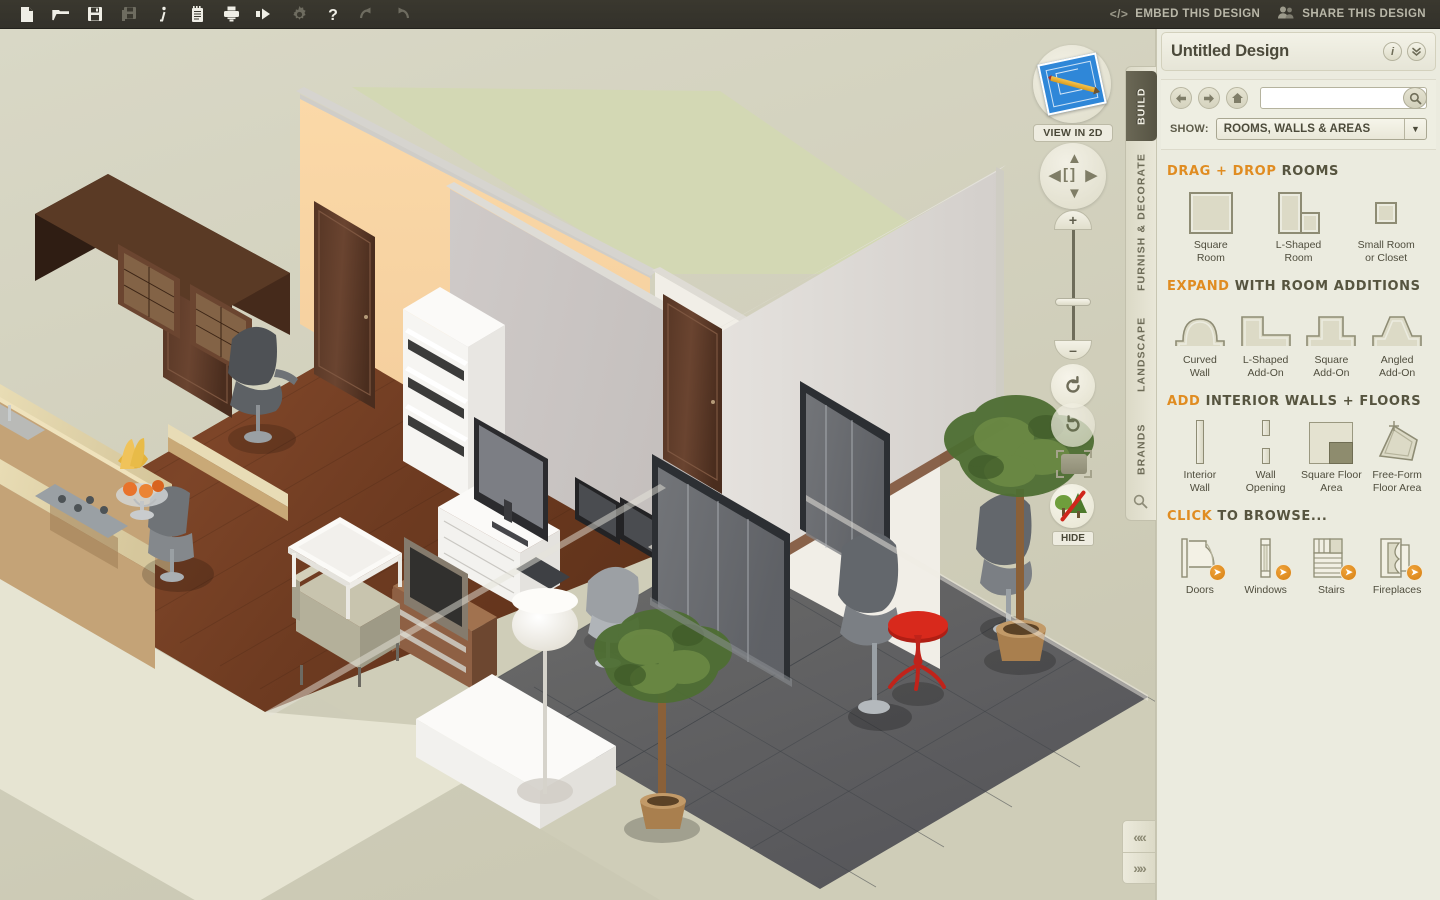 The image size is (1440, 900). What do you see at coordinates (367, 14) in the screenshot?
I see `undo-icon` at bounding box center [367, 14].